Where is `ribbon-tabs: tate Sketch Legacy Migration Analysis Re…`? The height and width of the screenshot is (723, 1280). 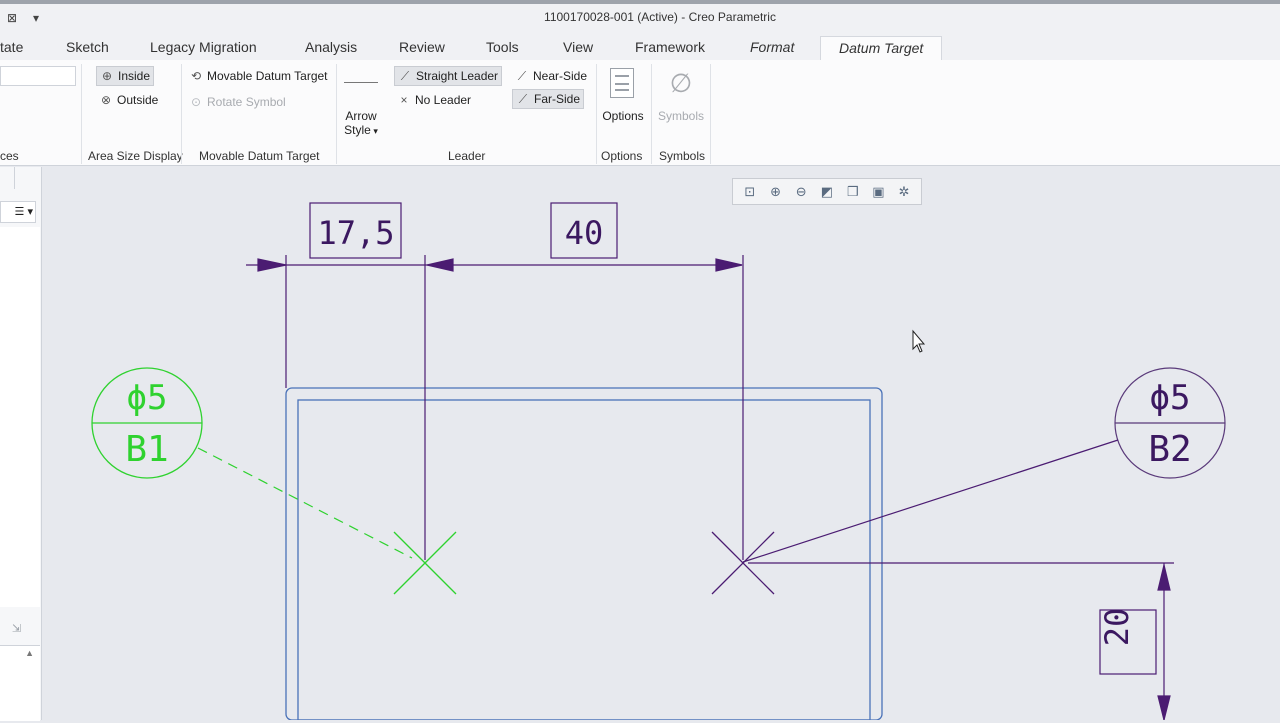 ribbon-tabs: tate Sketch Legacy Migration Analysis Re… is located at coordinates (640, 48).